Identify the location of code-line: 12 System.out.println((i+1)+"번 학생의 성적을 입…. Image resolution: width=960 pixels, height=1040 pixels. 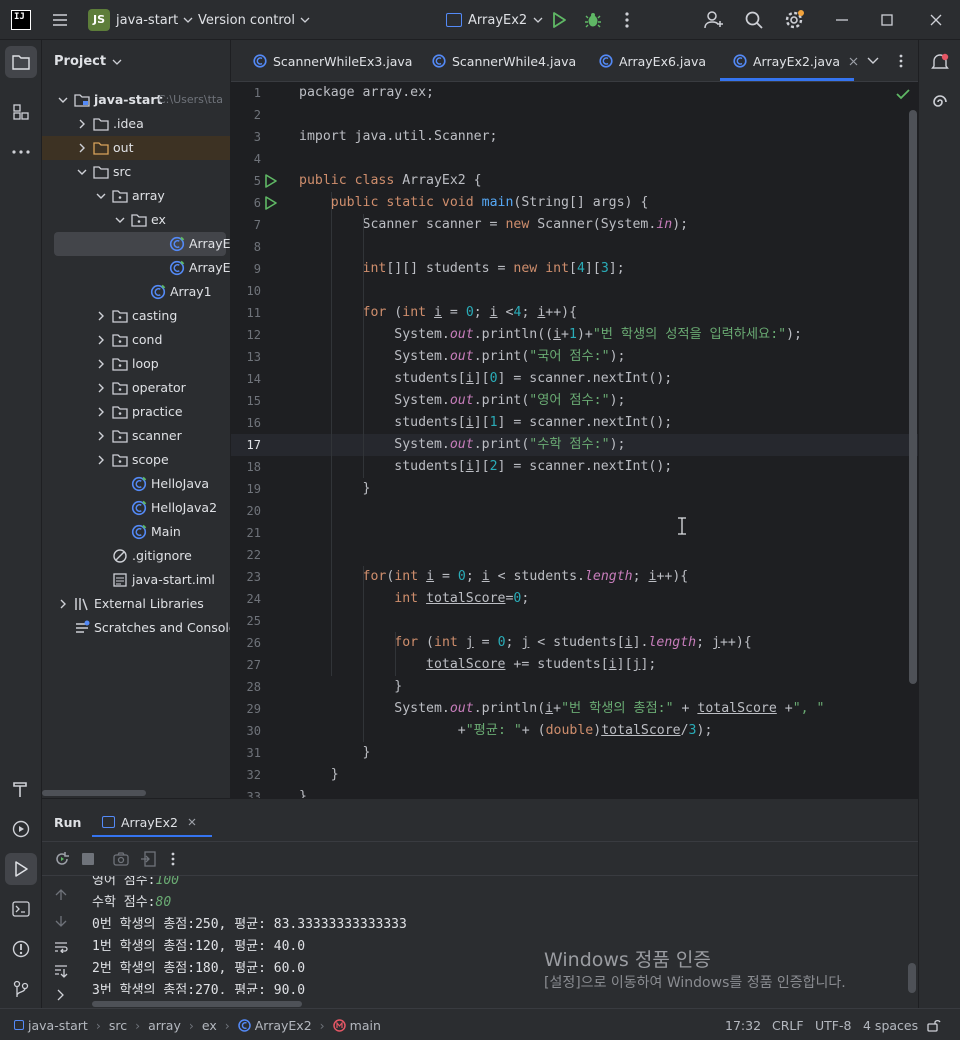
(574, 335).